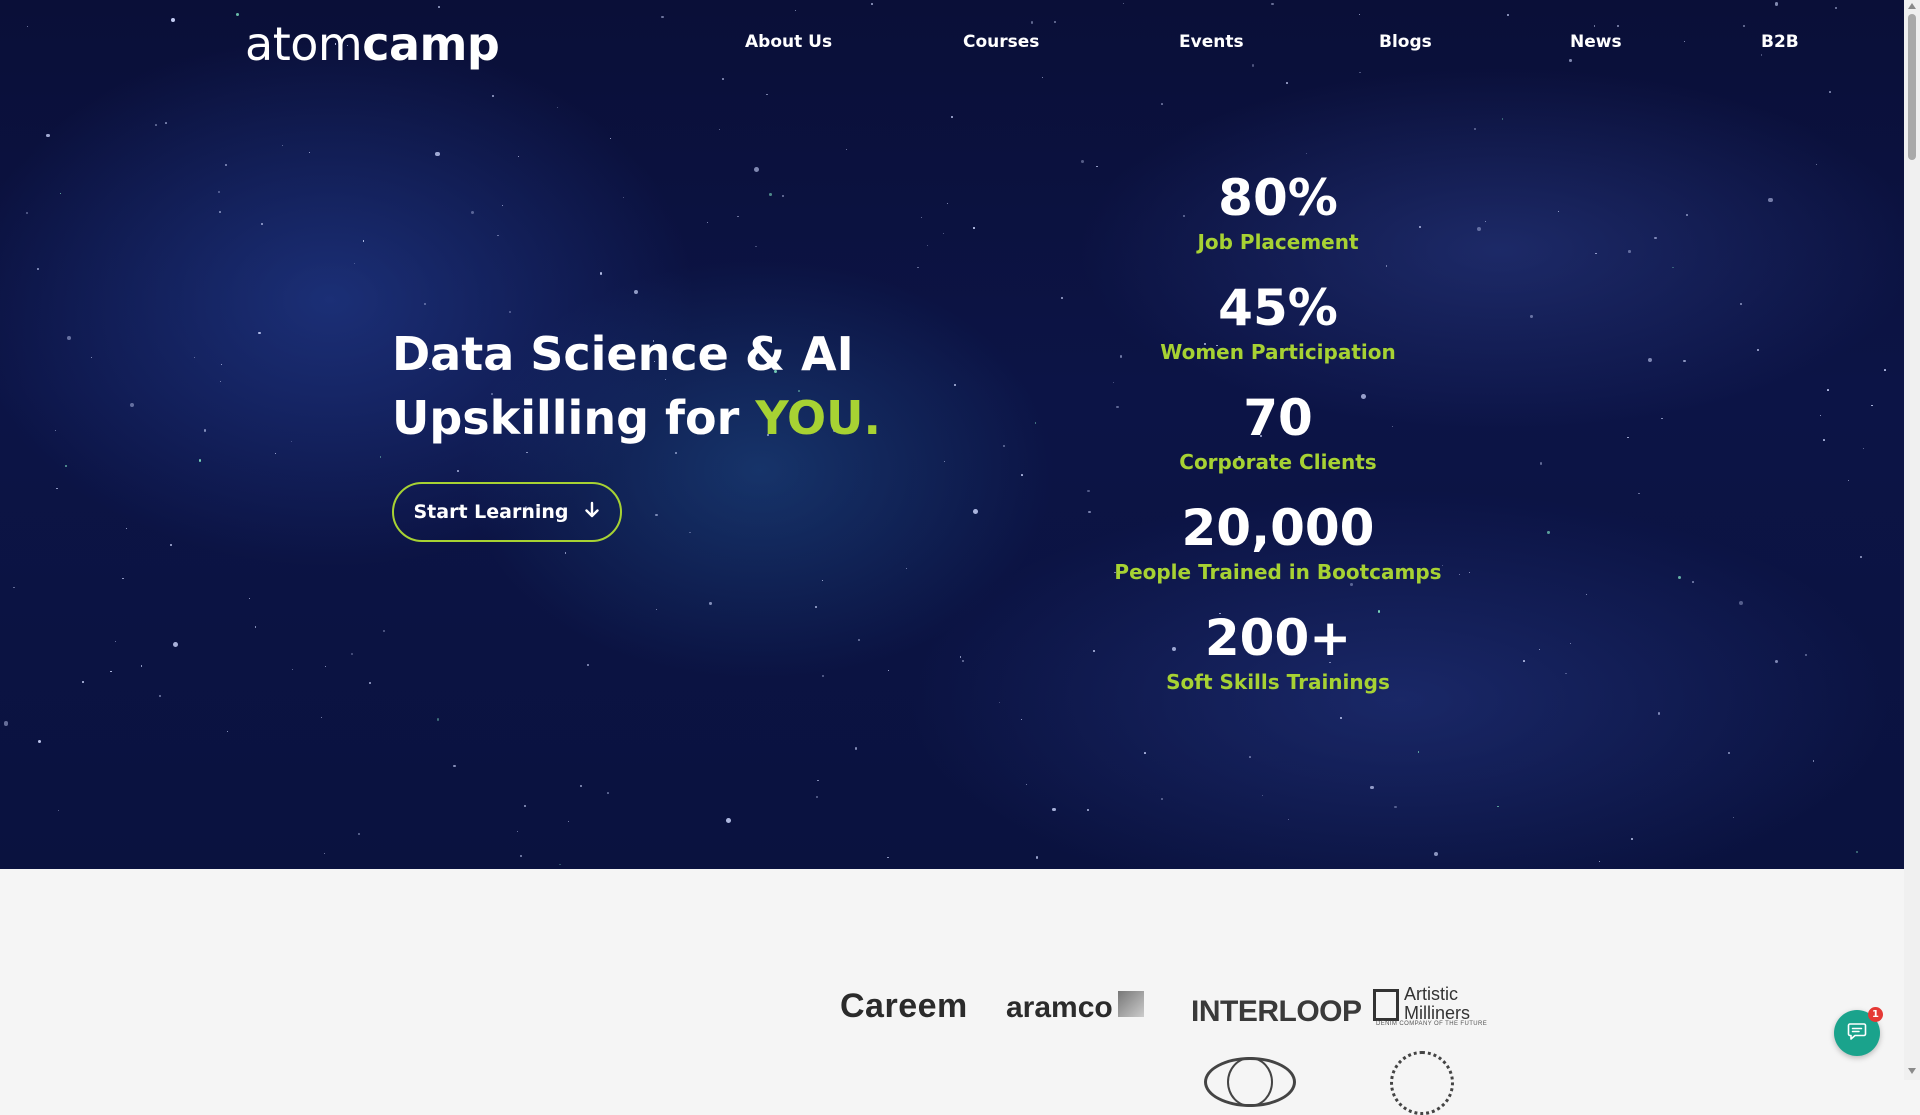 Image resolution: width=1920 pixels, height=1115 pixels. Describe the element at coordinates (904, 1006) in the screenshot. I see `careem-logo: Careem` at that location.